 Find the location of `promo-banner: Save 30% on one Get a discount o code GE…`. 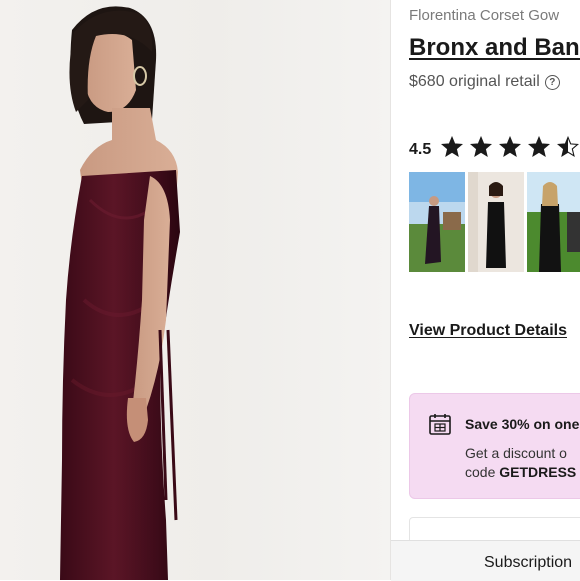

promo-banner: Save 30% on one Get a discount o code GE… is located at coordinates (494, 446).